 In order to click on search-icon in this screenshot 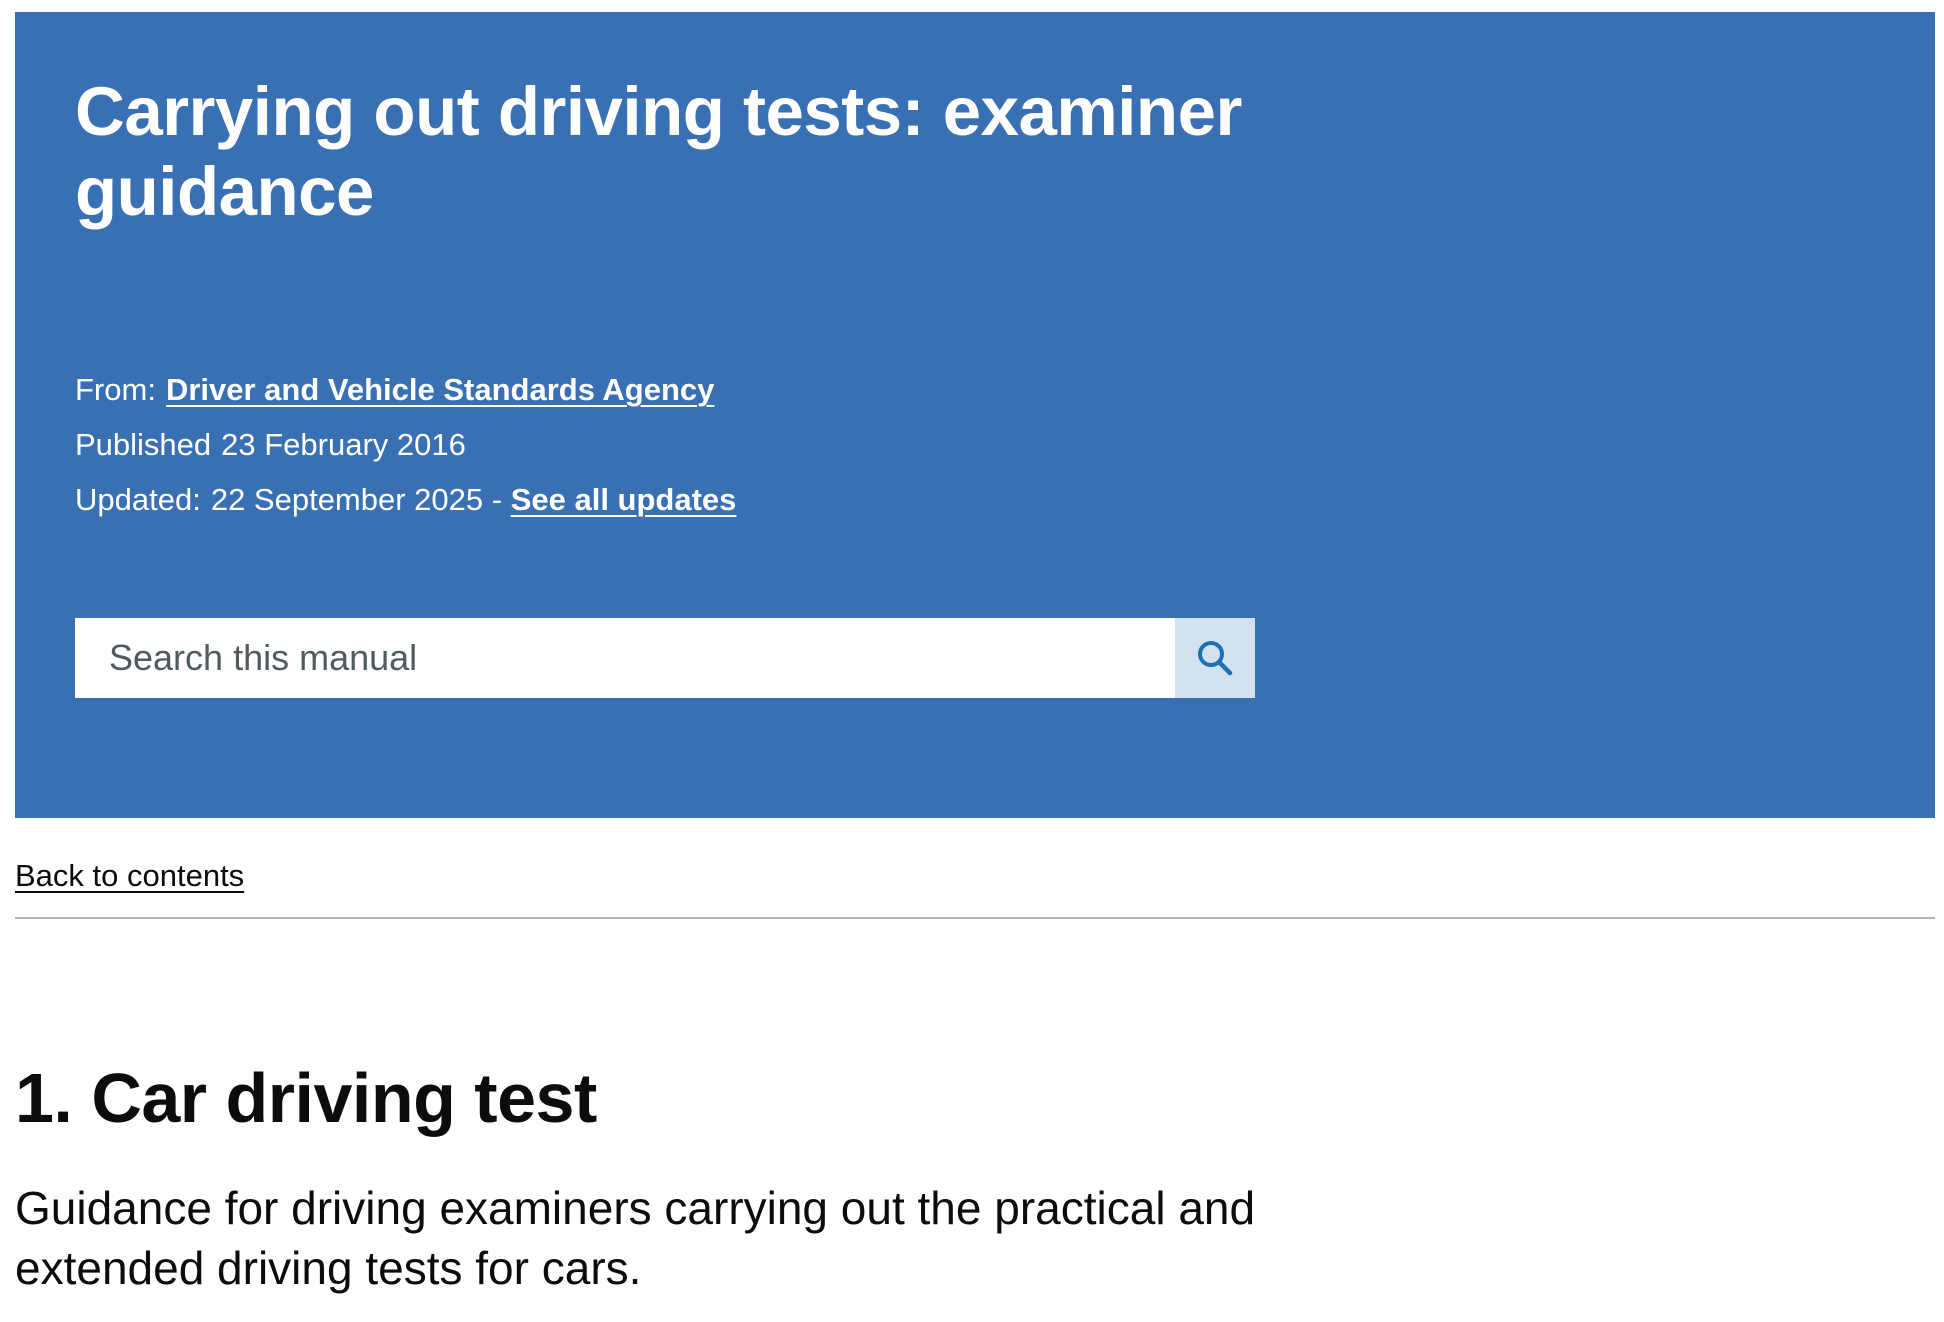, I will do `click(1215, 658)`.